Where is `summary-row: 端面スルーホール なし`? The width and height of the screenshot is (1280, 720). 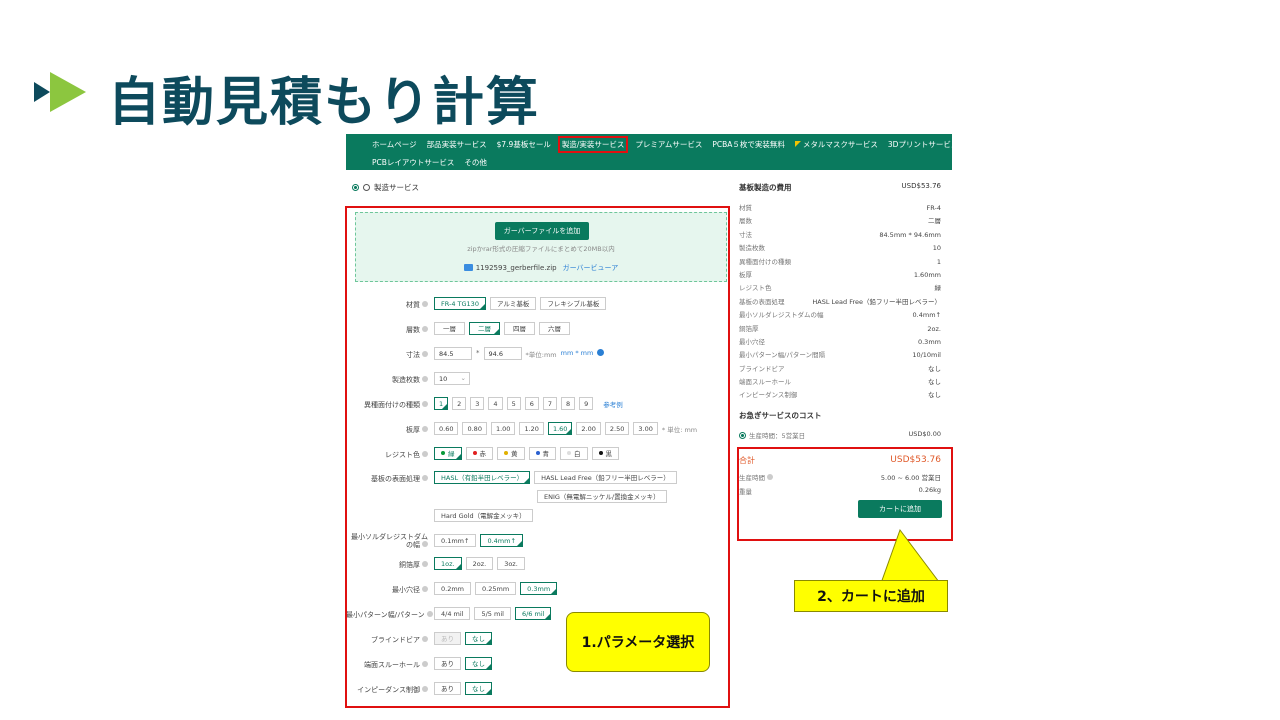 summary-row: 端面スルーホール なし is located at coordinates (840, 382).